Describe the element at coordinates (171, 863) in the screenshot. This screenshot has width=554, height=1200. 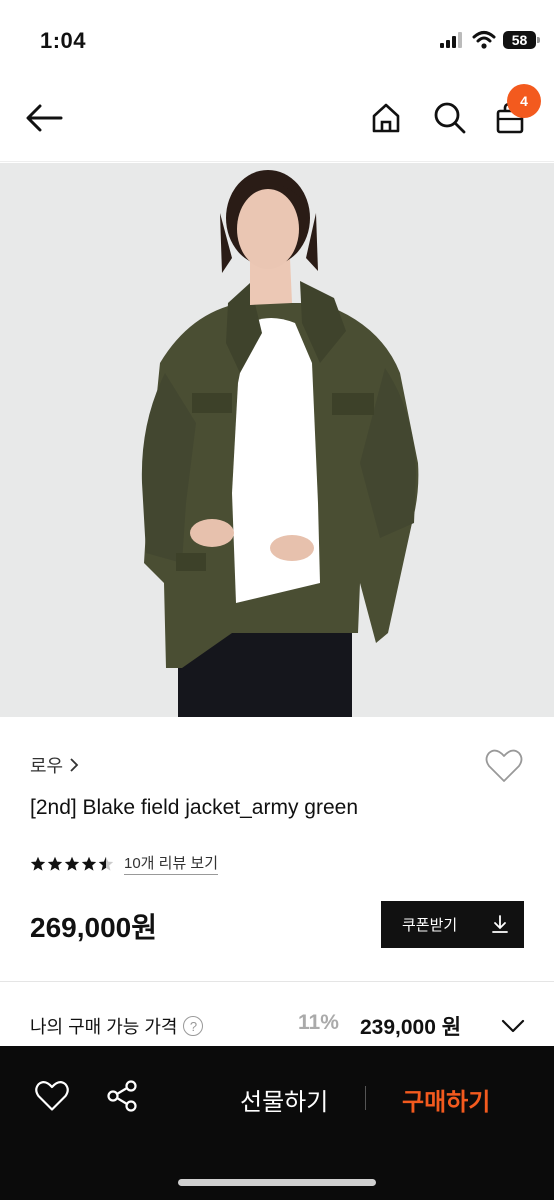
I see `review-link: 10개 리뷰 보기` at that location.